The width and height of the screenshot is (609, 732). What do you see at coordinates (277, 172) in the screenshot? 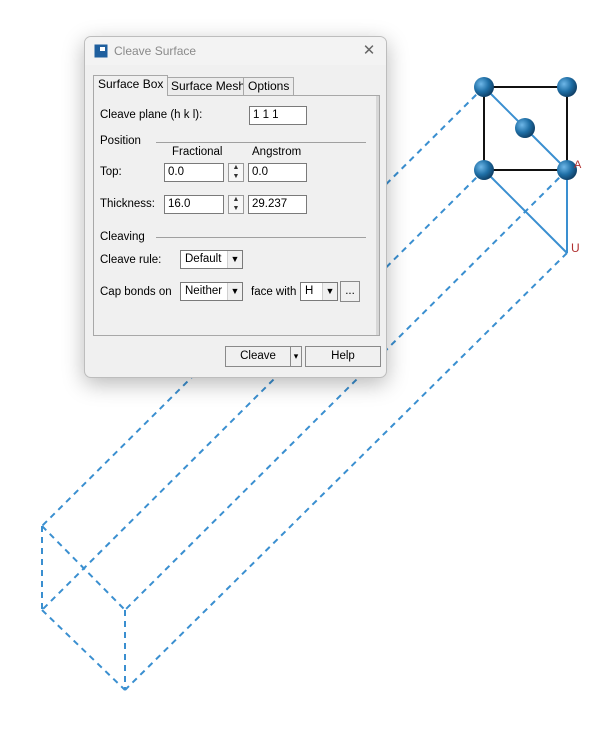
I see `top-angstrom-input: 0.0` at bounding box center [277, 172].